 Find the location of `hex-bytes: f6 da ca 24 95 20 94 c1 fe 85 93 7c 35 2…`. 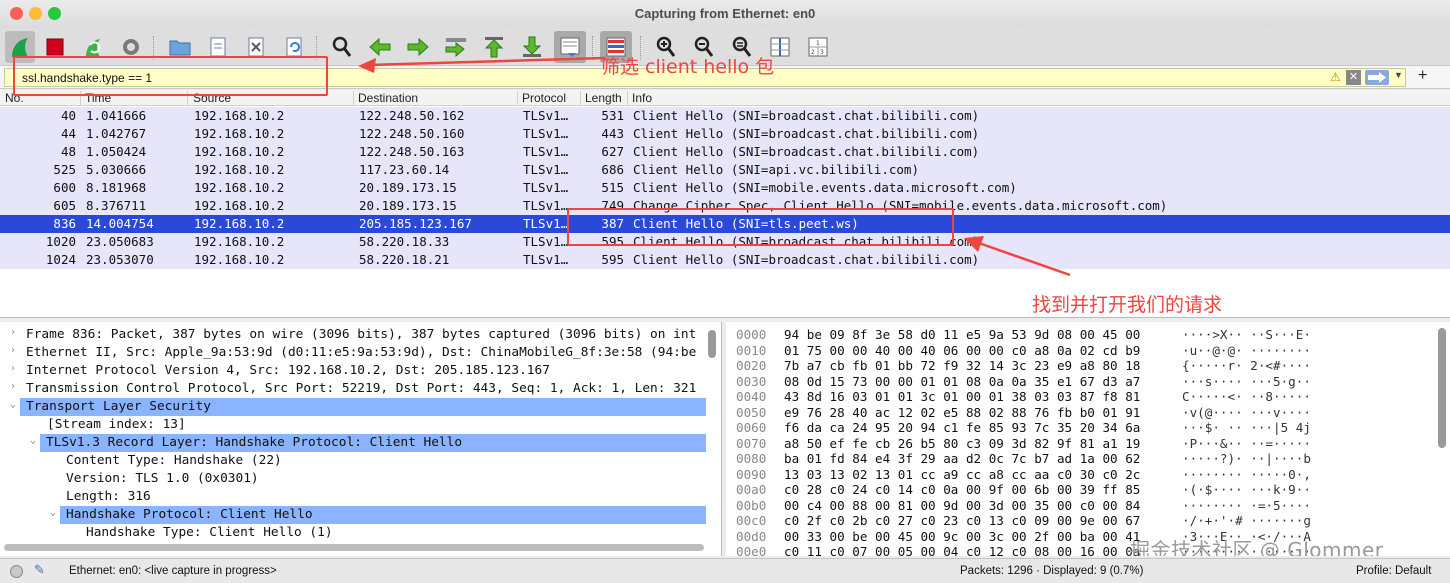

hex-bytes: f6 da ca 24 95 20 94 c1 fe 85 93 7c 35 2… is located at coordinates (962, 427).